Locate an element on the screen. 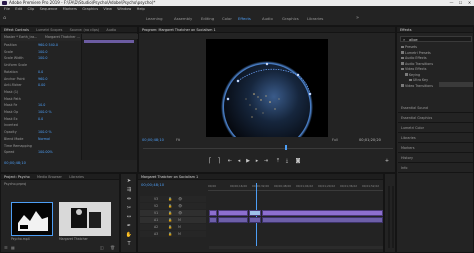 Image resolution: width=474 pixels, height=253 pixels. mark-out-icon: ⎤ is located at coordinates (219, 161).